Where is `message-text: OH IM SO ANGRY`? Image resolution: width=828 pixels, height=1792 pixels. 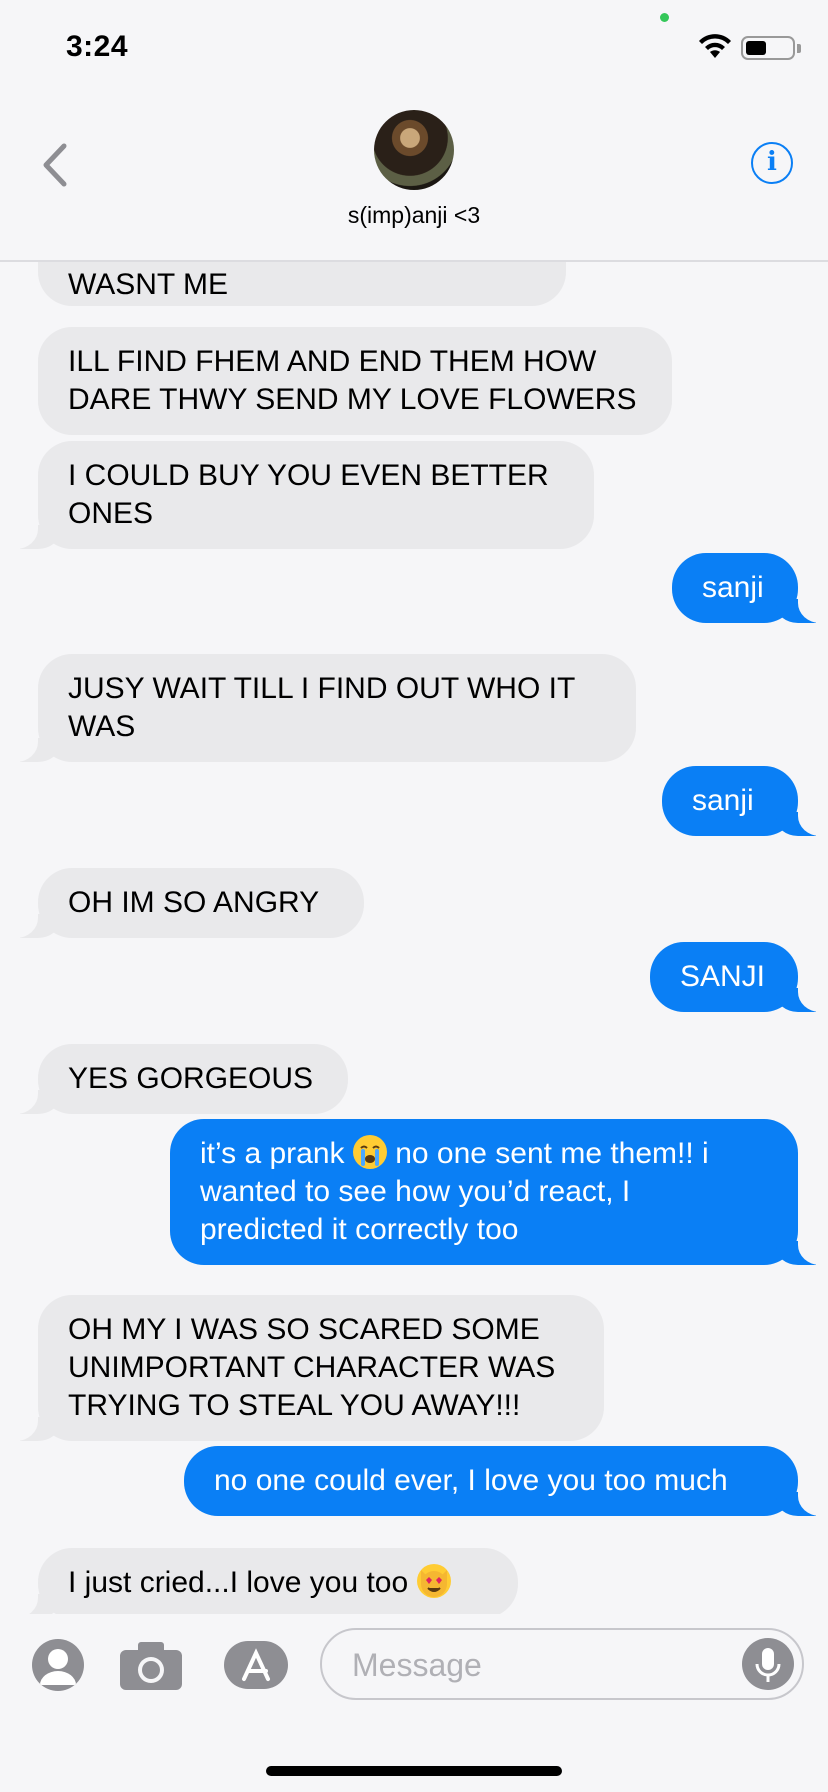 message-text: OH IM SO ANGRY is located at coordinates (194, 902).